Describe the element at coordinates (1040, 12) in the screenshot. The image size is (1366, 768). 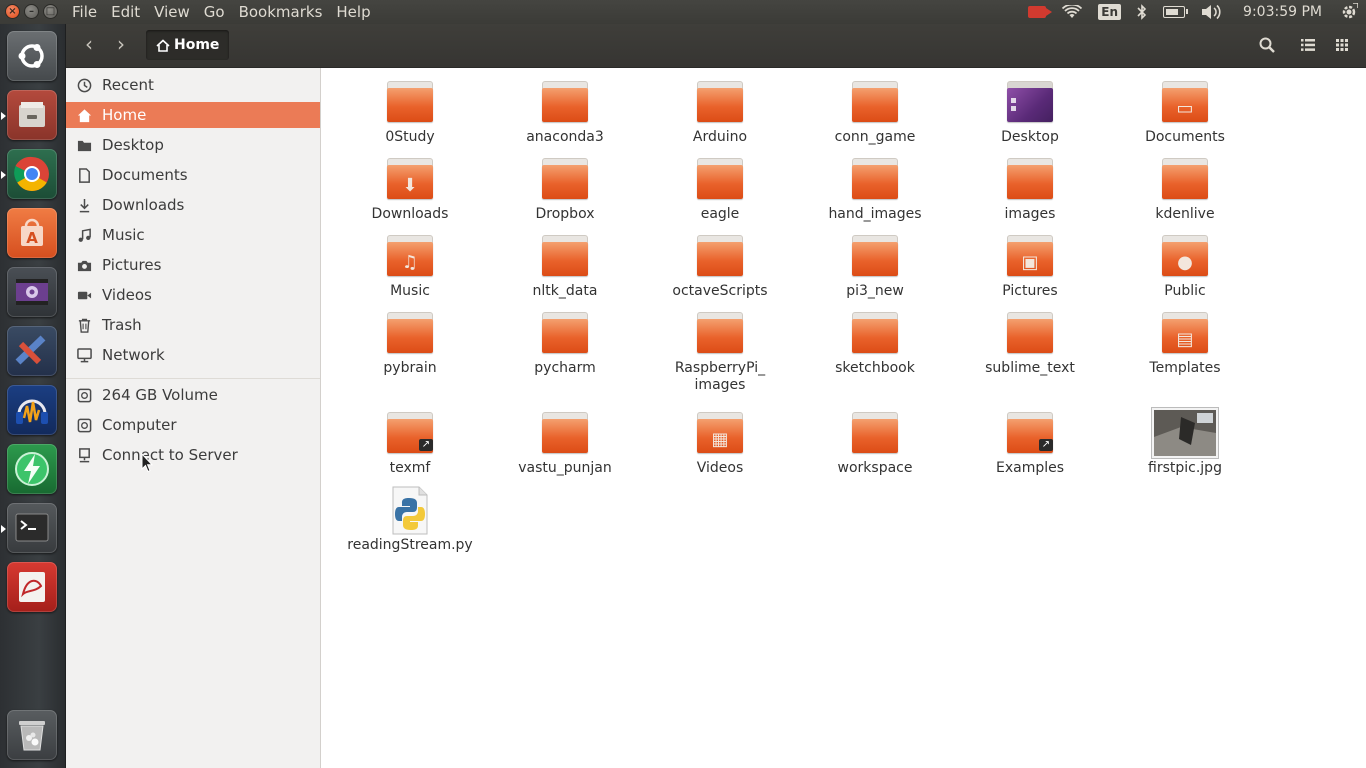
I see `screen-recorder-icon` at that location.